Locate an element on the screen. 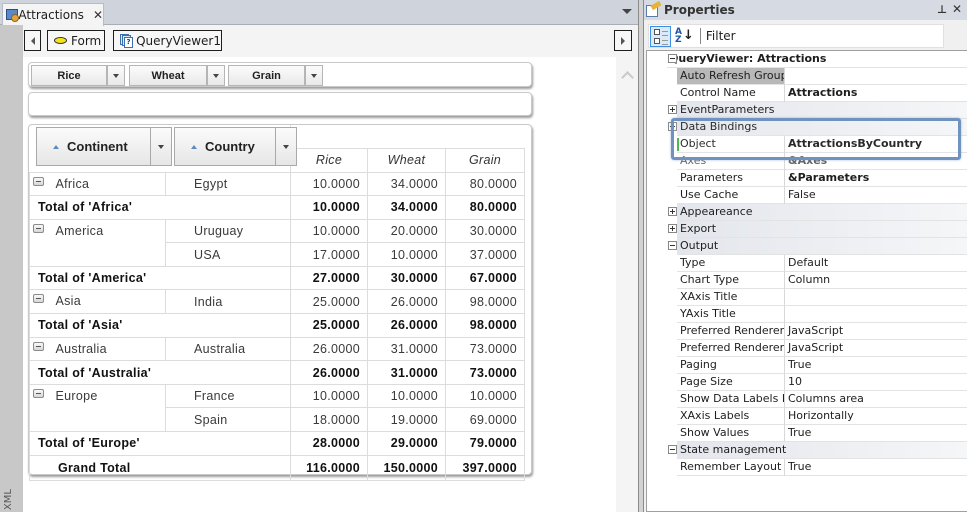 The height and width of the screenshot is (512, 967). property-value: Column is located at coordinates (876, 280).